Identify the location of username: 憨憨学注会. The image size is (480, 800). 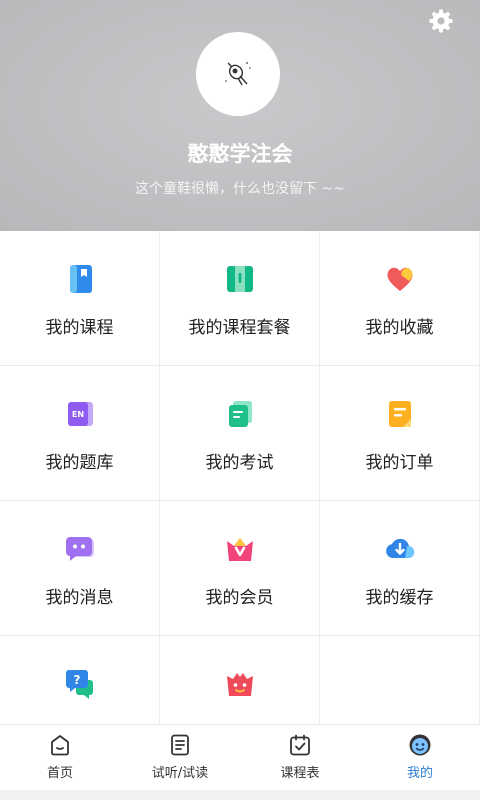
(240, 154).